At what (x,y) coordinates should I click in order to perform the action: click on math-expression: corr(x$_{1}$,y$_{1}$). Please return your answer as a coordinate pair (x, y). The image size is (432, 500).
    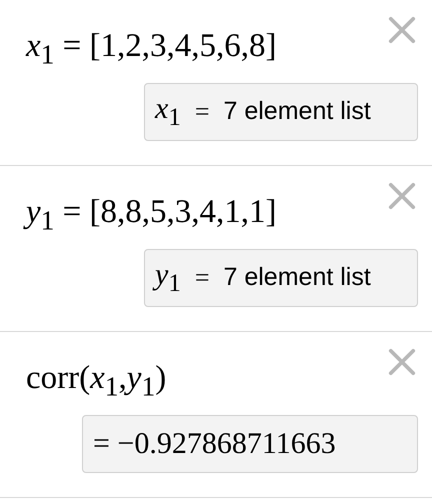
    Looking at the image, I should click on (96, 381).